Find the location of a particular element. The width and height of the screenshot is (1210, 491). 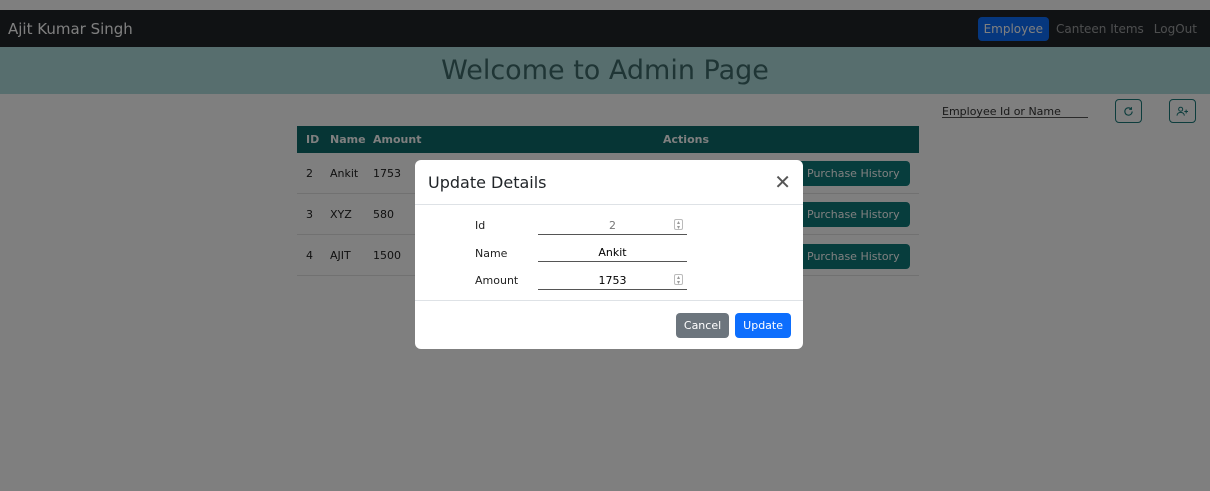

amount-value: 1753 is located at coordinates (612, 280).